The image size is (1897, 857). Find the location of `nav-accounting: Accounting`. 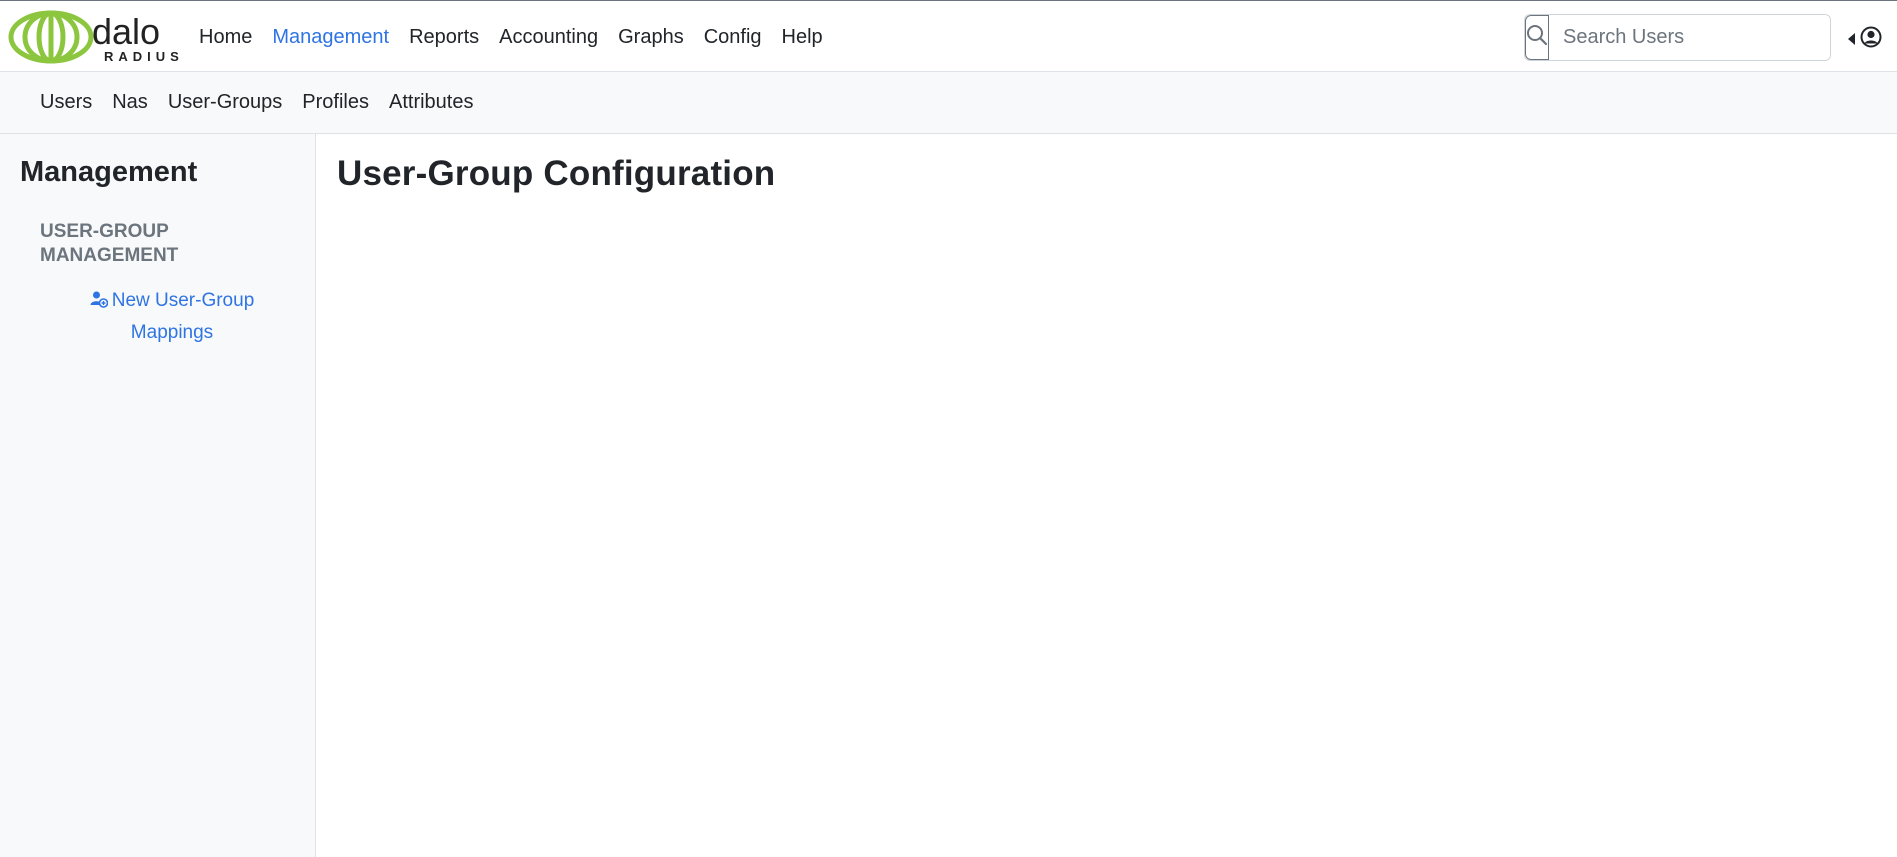

nav-accounting: Accounting is located at coordinates (548, 37).